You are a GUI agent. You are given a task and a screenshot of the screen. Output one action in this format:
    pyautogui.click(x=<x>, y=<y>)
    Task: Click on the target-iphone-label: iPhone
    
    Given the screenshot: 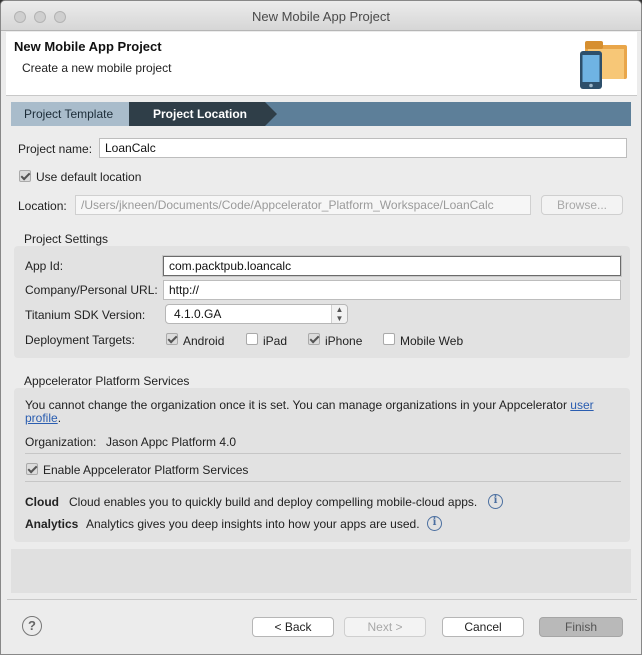 What is the action you would take?
    pyautogui.click(x=344, y=341)
    